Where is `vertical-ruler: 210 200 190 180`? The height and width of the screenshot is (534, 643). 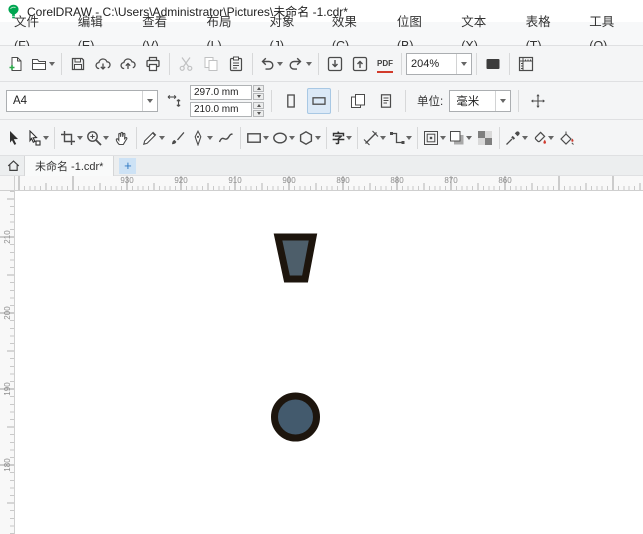 vertical-ruler: 210 200 190 180 is located at coordinates (7, 362).